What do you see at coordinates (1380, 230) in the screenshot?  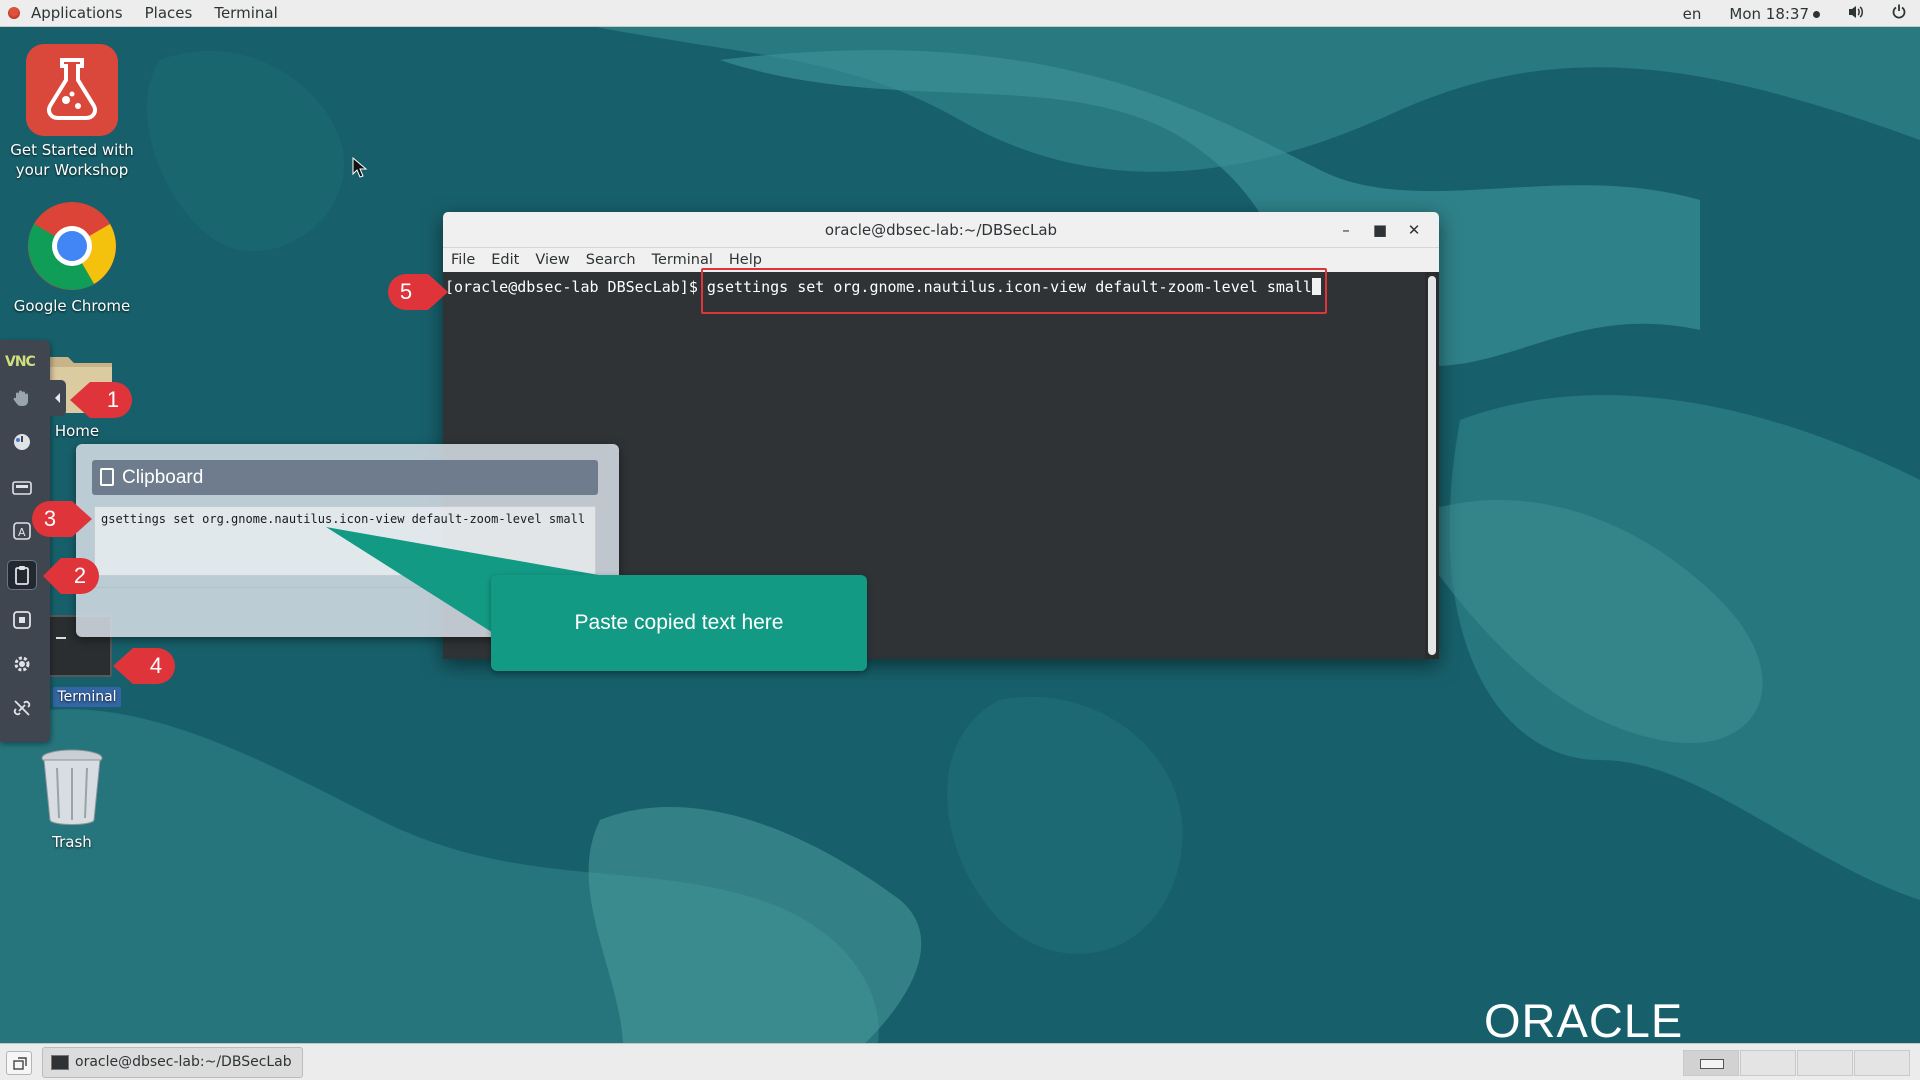 I see `maximize-icon: ■` at bounding box center [1380, 230].